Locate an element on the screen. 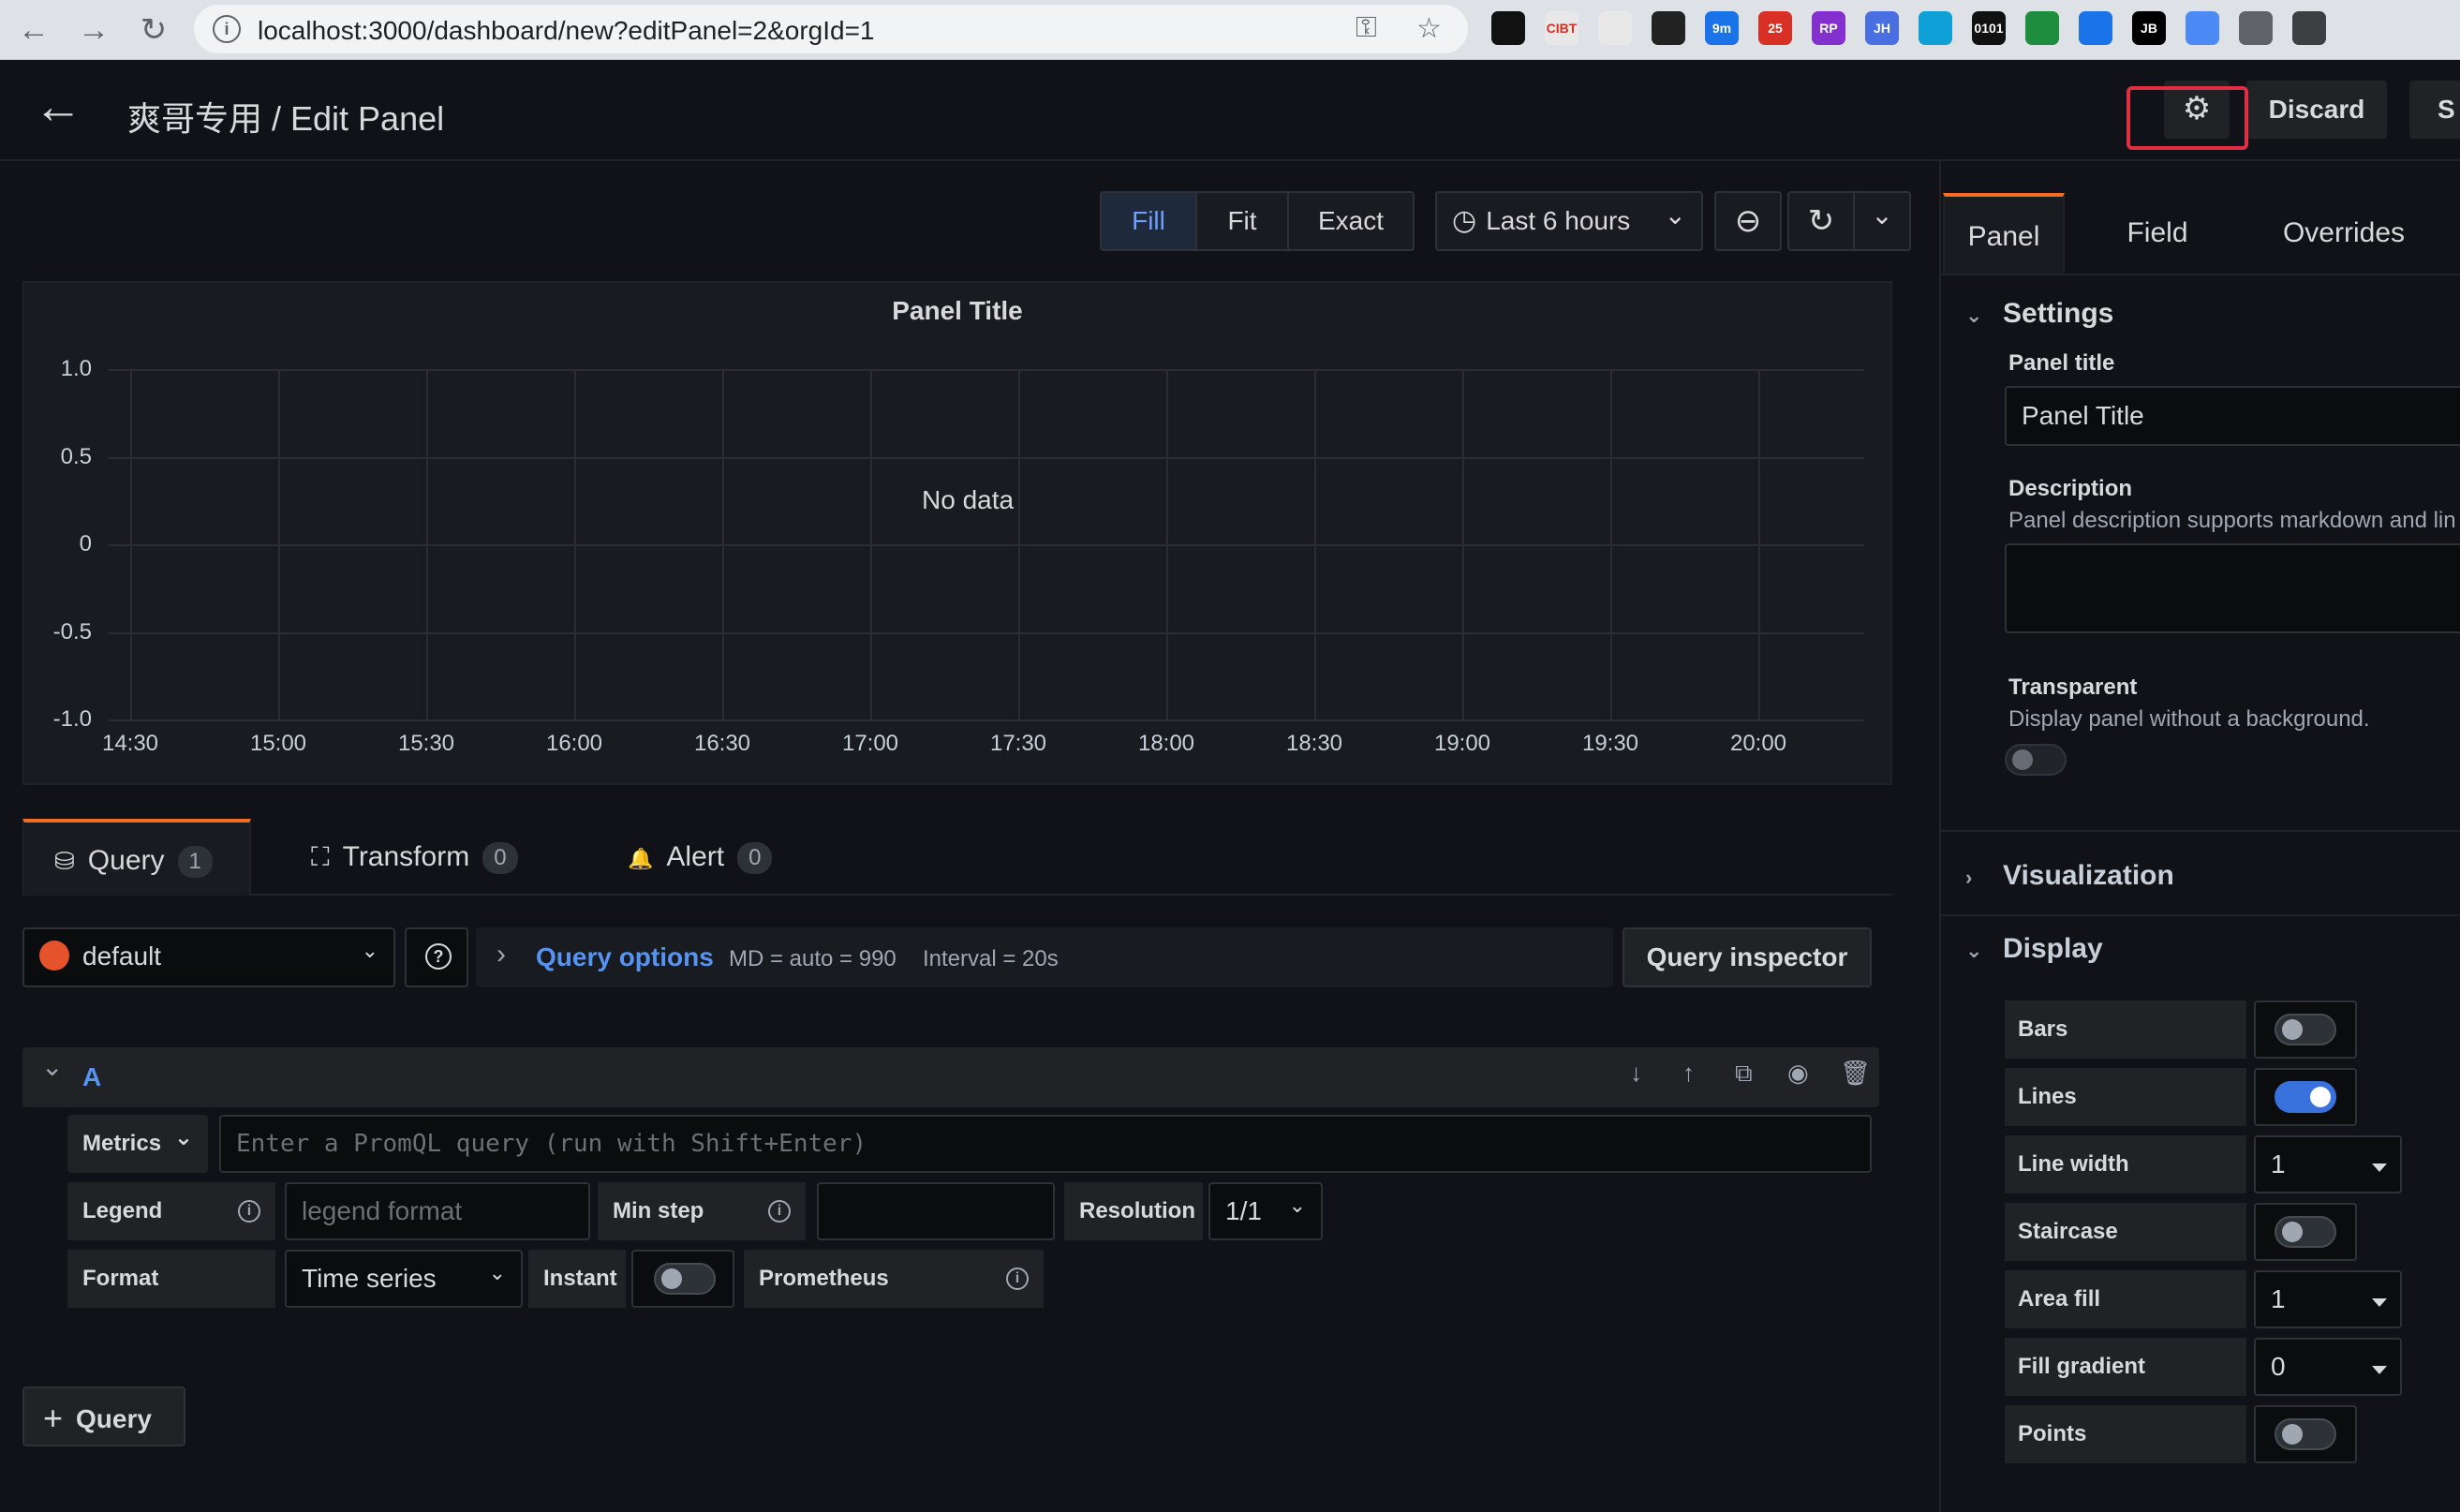 This screenshot has width=2460, height=1512. line-width-select: 1 is located at coordinates (2328, 1164).